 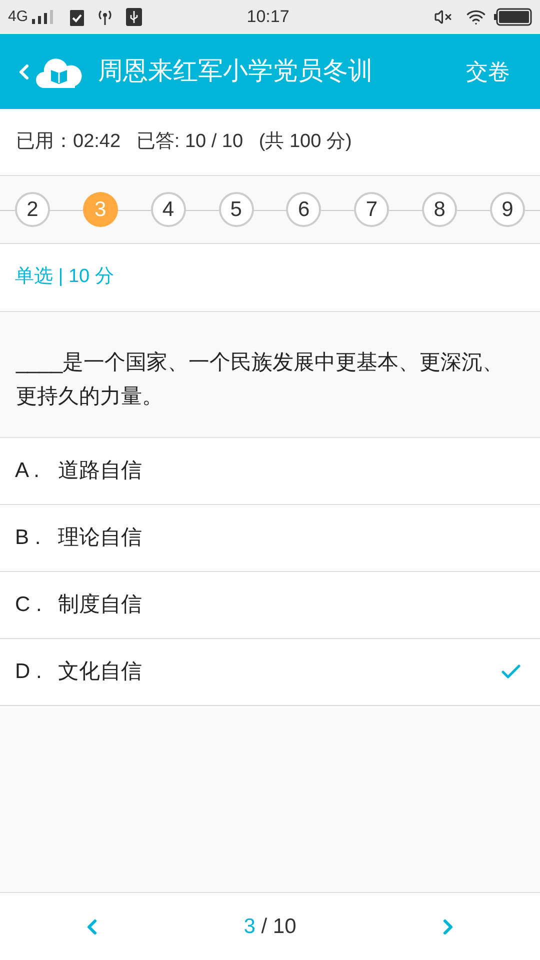 What do you see at coordinates (18, 16) in the screenshot?
I see `network-label: 4G` at bounding box center [18, 16].